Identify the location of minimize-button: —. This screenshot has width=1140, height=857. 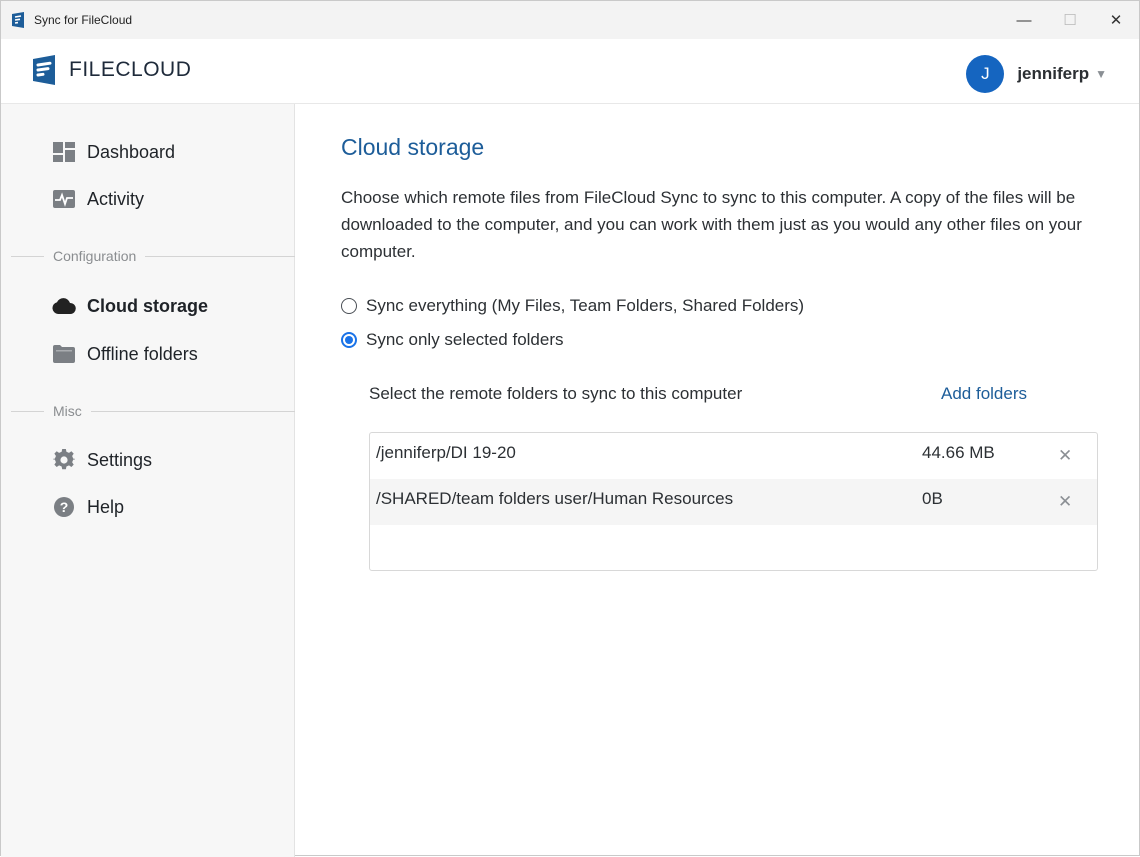
(1024, 20).